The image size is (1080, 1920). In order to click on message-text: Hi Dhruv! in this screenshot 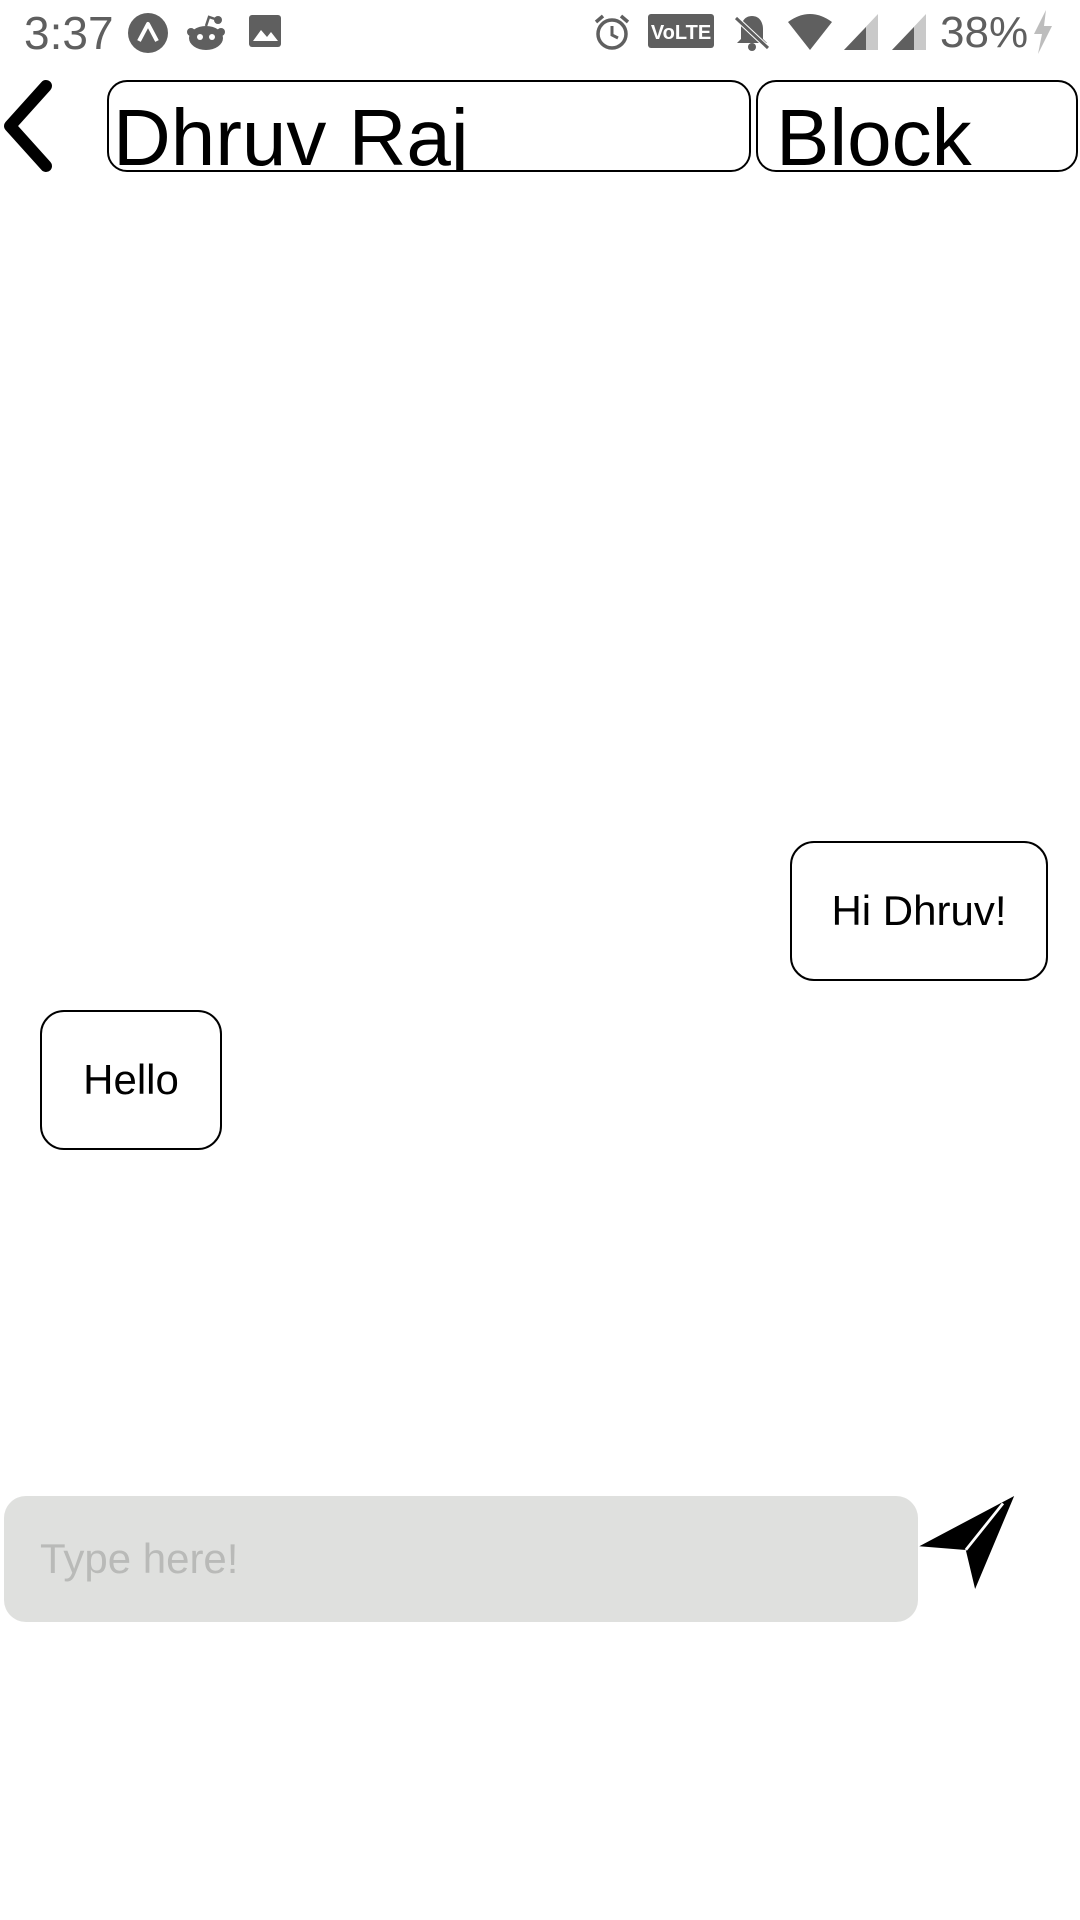, I will do `click(919, 910)`.